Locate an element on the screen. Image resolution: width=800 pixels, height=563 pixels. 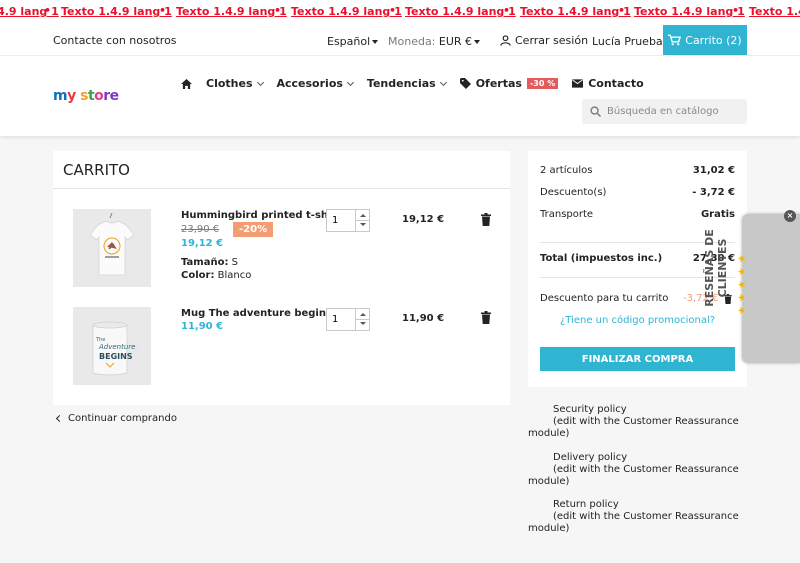
menu-accessories: Accesorios is located at coordinates (315, 83).